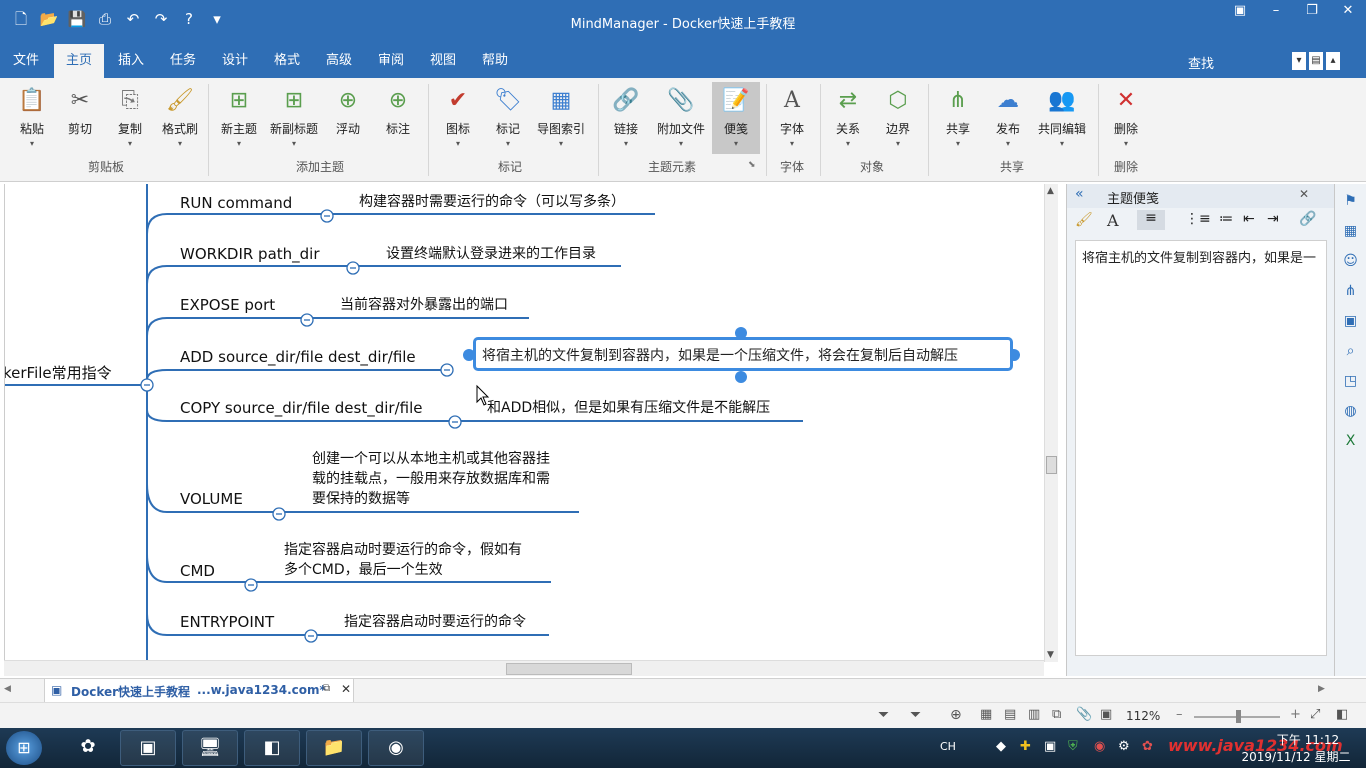 The width and height of the screenshot is (1366, 768). What do you see at coordinates (235, 61) in the screenshot?
I see `tab-design: 设计` at bounding box center [235, 61].